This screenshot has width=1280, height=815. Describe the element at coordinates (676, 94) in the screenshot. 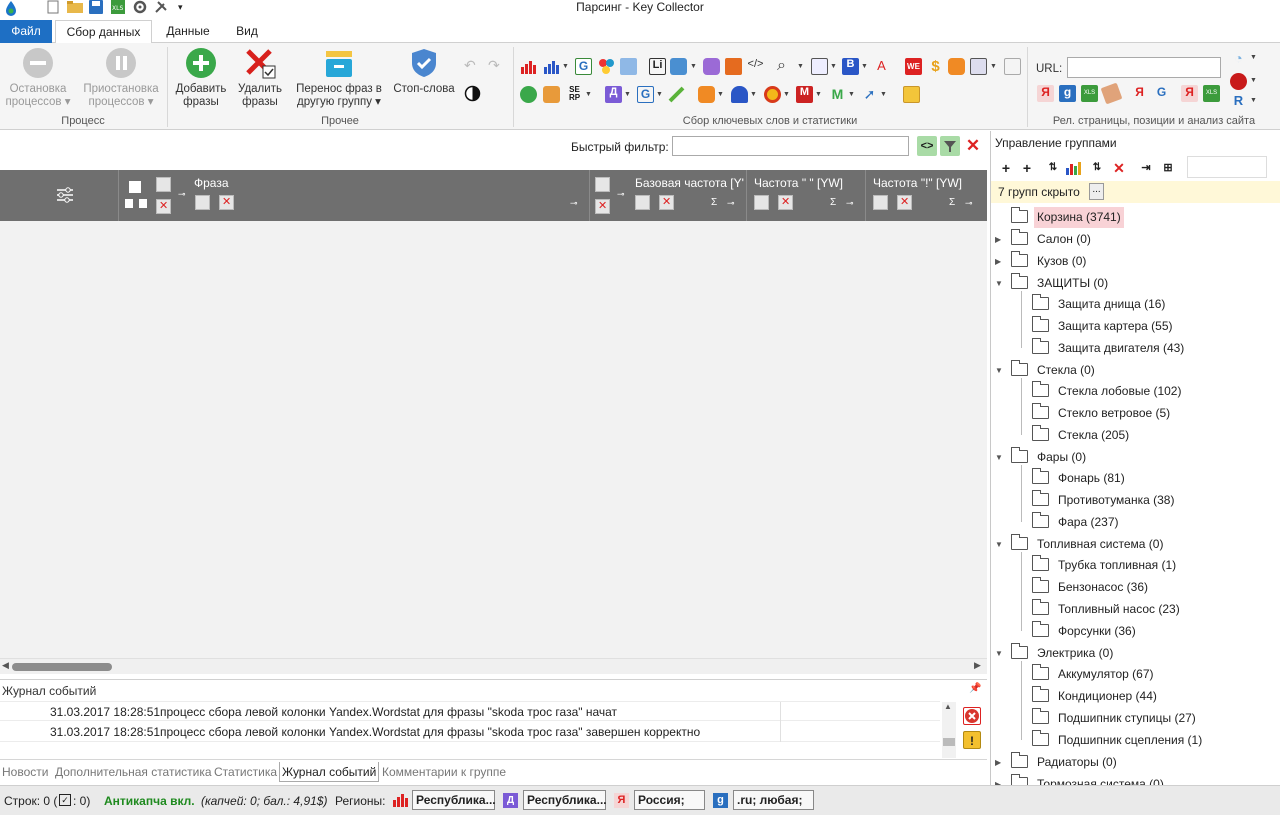

I see `leaf-icon` at that location.